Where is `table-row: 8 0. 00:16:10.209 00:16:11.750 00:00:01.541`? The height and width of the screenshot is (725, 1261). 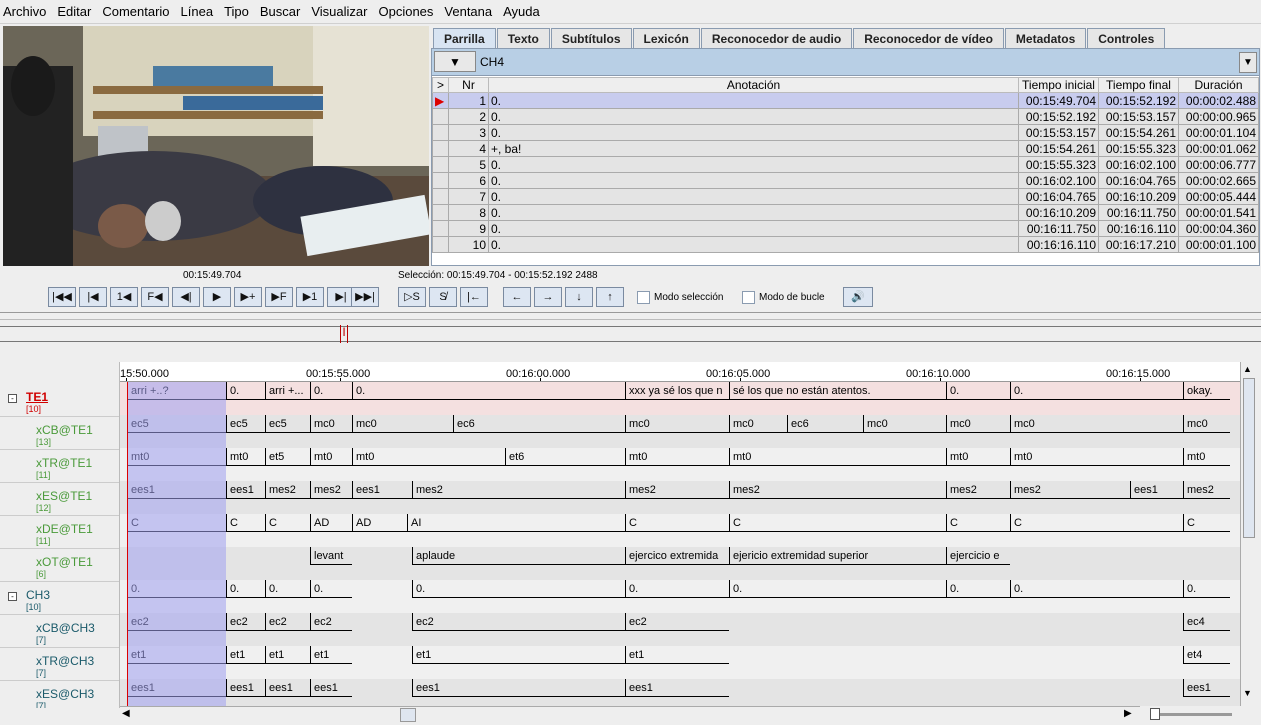 table-row: 8 0. 00:16:10.209 00:16:11.750 00:00:01.541 is located at coordinates (845, 212).